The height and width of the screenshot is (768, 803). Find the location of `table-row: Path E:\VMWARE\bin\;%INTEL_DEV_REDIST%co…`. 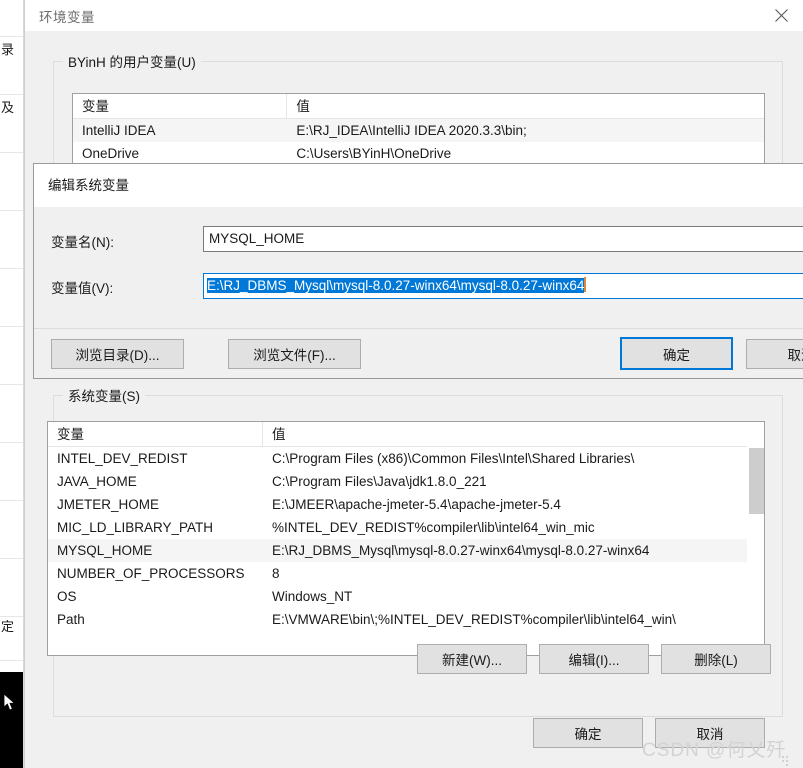

table-row: Path E:\VMWARE\bin\;%INTEL_DEV_REDIST%co… is located at coordinates (406, 619).